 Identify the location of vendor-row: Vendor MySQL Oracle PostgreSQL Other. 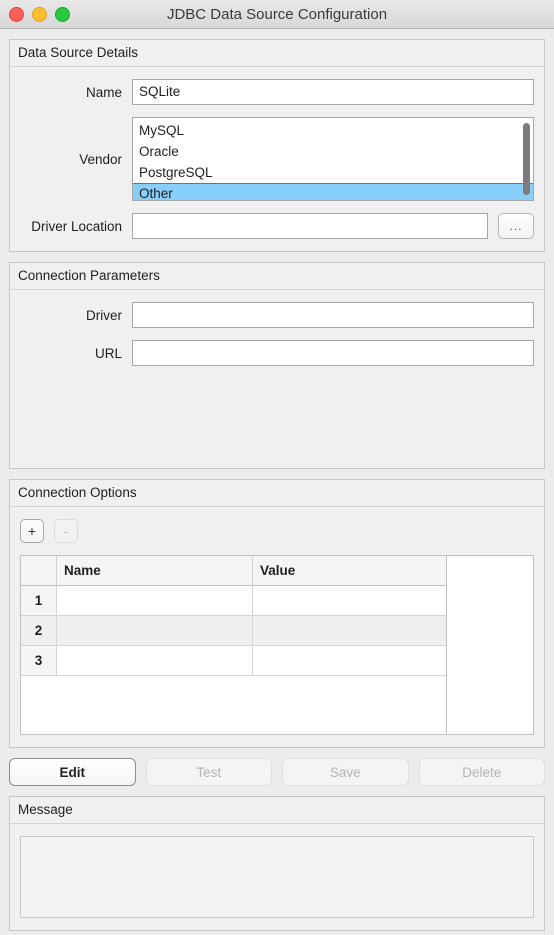
(277, 159).